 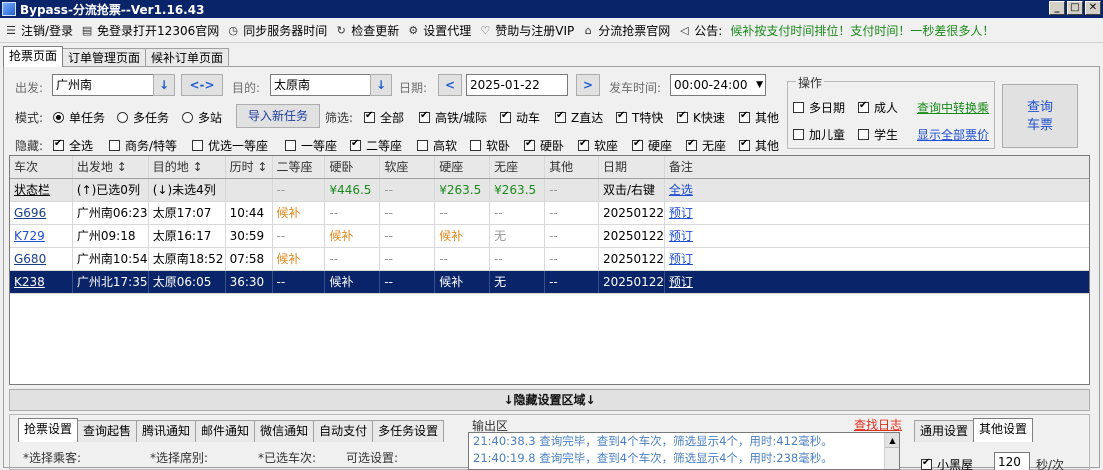 What do you see at coordinates (819, 107) in the screenshot?
I see `multi-date-checkbox: 多日期` at bounding box center [819, 107].